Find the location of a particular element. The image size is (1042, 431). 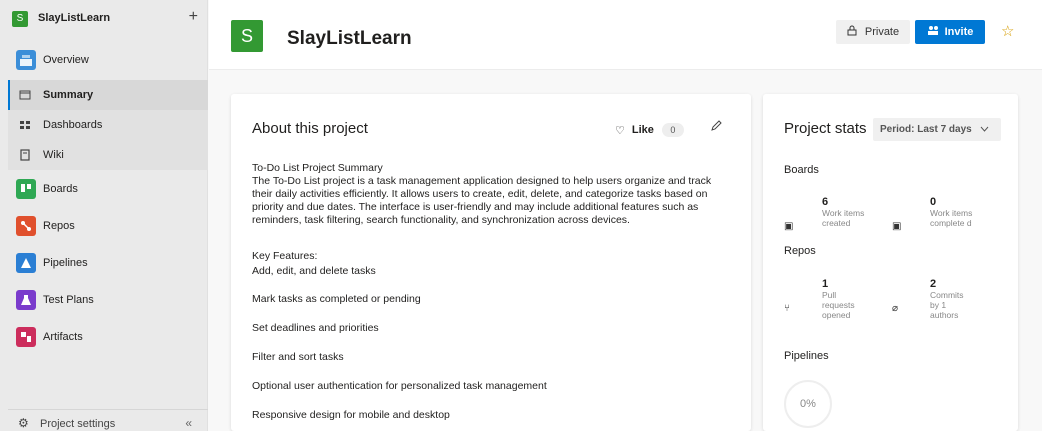

lock-icon is located at coordinates (852, 32).